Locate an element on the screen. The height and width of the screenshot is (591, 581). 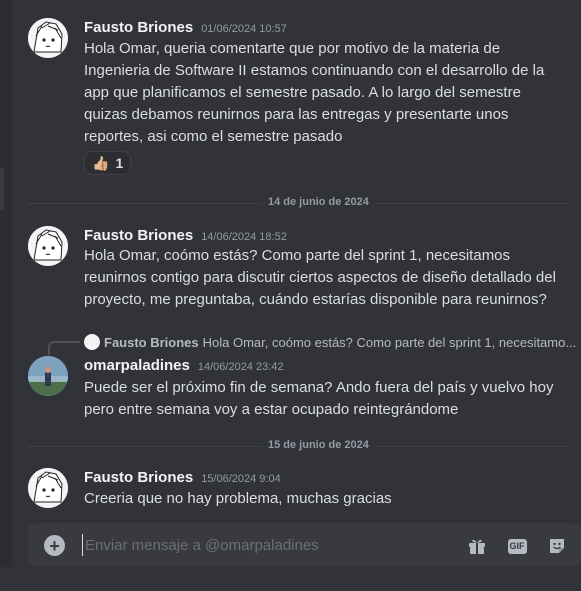
reaction-button: 👍🏼 1 is located at coordinates (108, 163).